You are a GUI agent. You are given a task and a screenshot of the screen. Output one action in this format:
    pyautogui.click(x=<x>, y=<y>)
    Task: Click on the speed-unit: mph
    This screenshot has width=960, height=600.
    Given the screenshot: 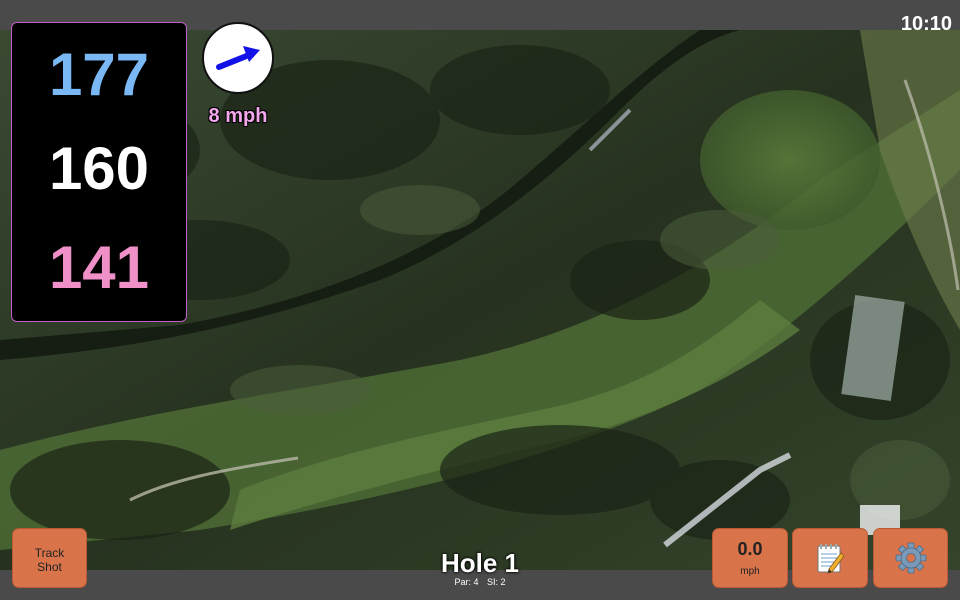 What is the action you would take?
    pyautogui.click(x=750, y=571)
    